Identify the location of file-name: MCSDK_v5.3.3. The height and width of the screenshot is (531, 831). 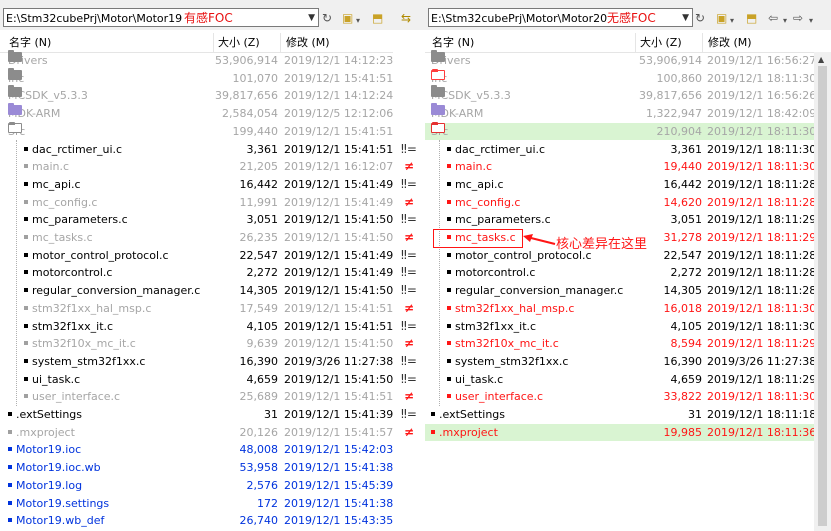
(471, 94).